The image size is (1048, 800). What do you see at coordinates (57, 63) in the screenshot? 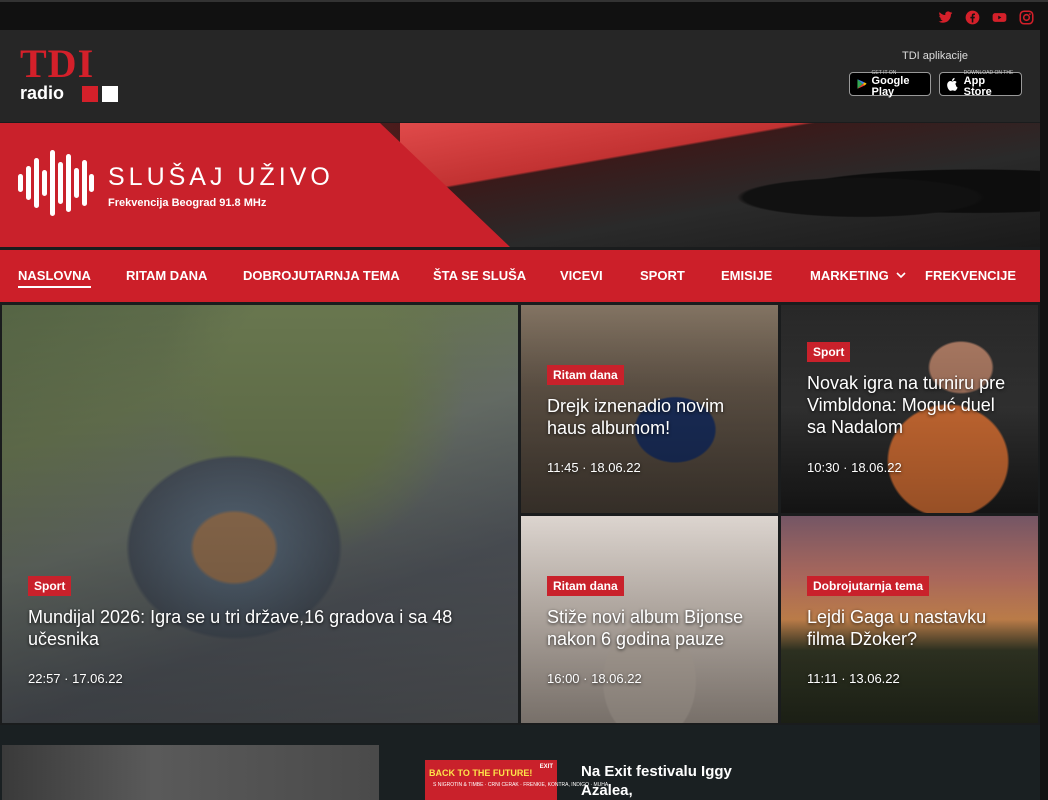
I see `logo-tdi-text: TDI` at bounding box center [57, 63].